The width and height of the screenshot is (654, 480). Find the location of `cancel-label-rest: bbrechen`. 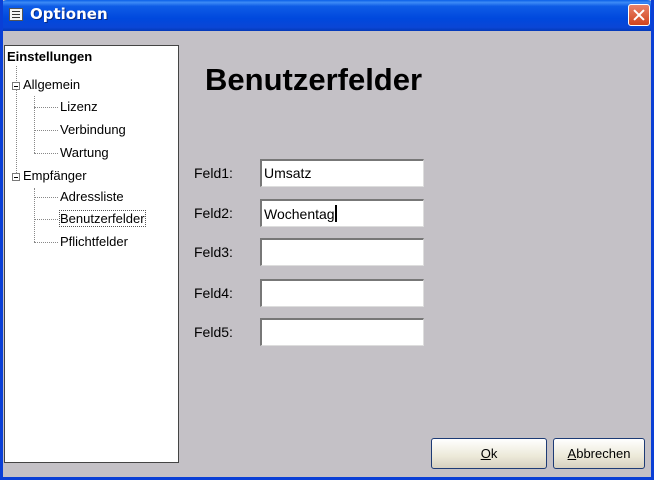

cancel-label-rest: bbrechen is located at coordinates (603, 453).